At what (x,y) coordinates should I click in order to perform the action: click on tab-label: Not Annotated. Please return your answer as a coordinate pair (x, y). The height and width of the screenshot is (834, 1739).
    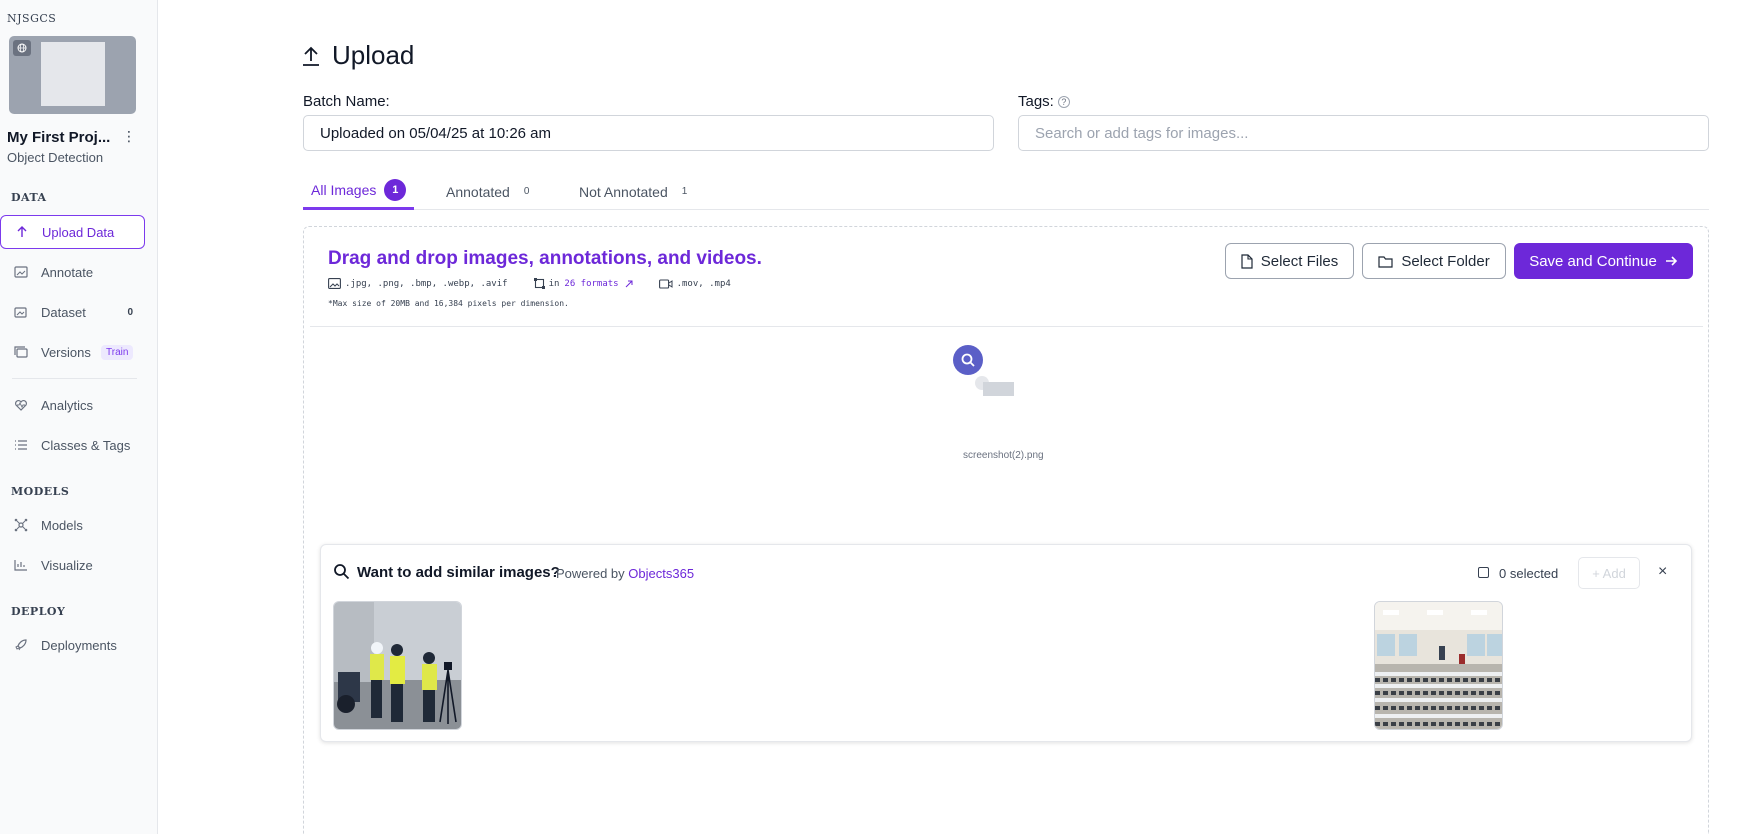
    Looking at the image, I should click on (623, 191).